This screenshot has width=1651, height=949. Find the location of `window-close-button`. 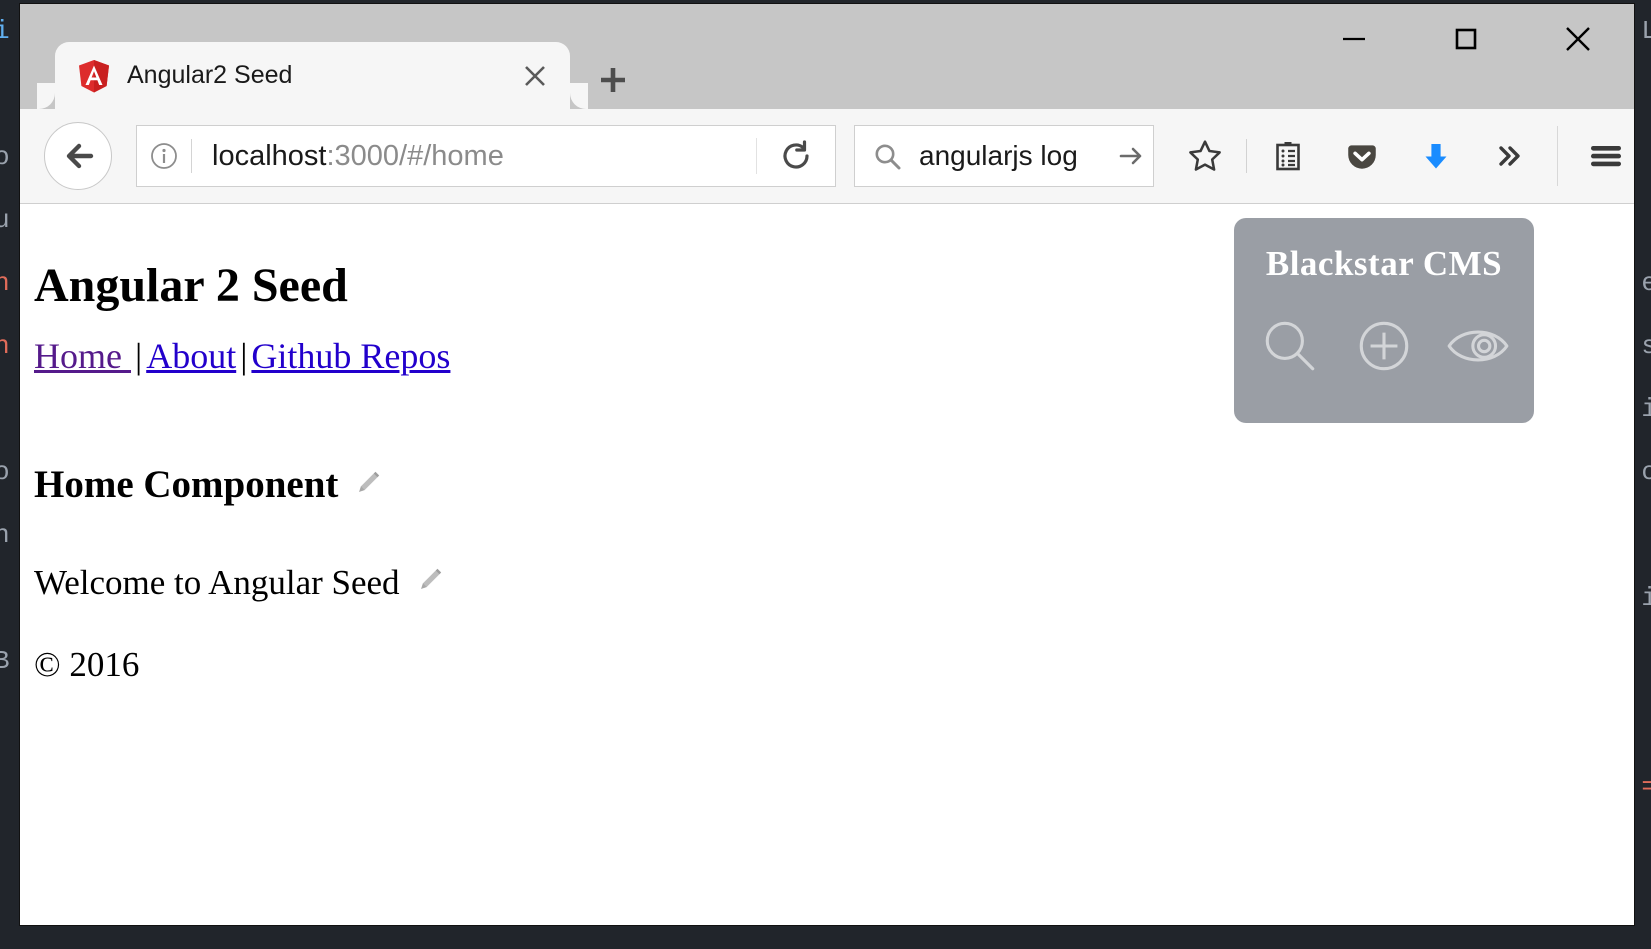

window-close-button is located at coordinates (1578, 39).